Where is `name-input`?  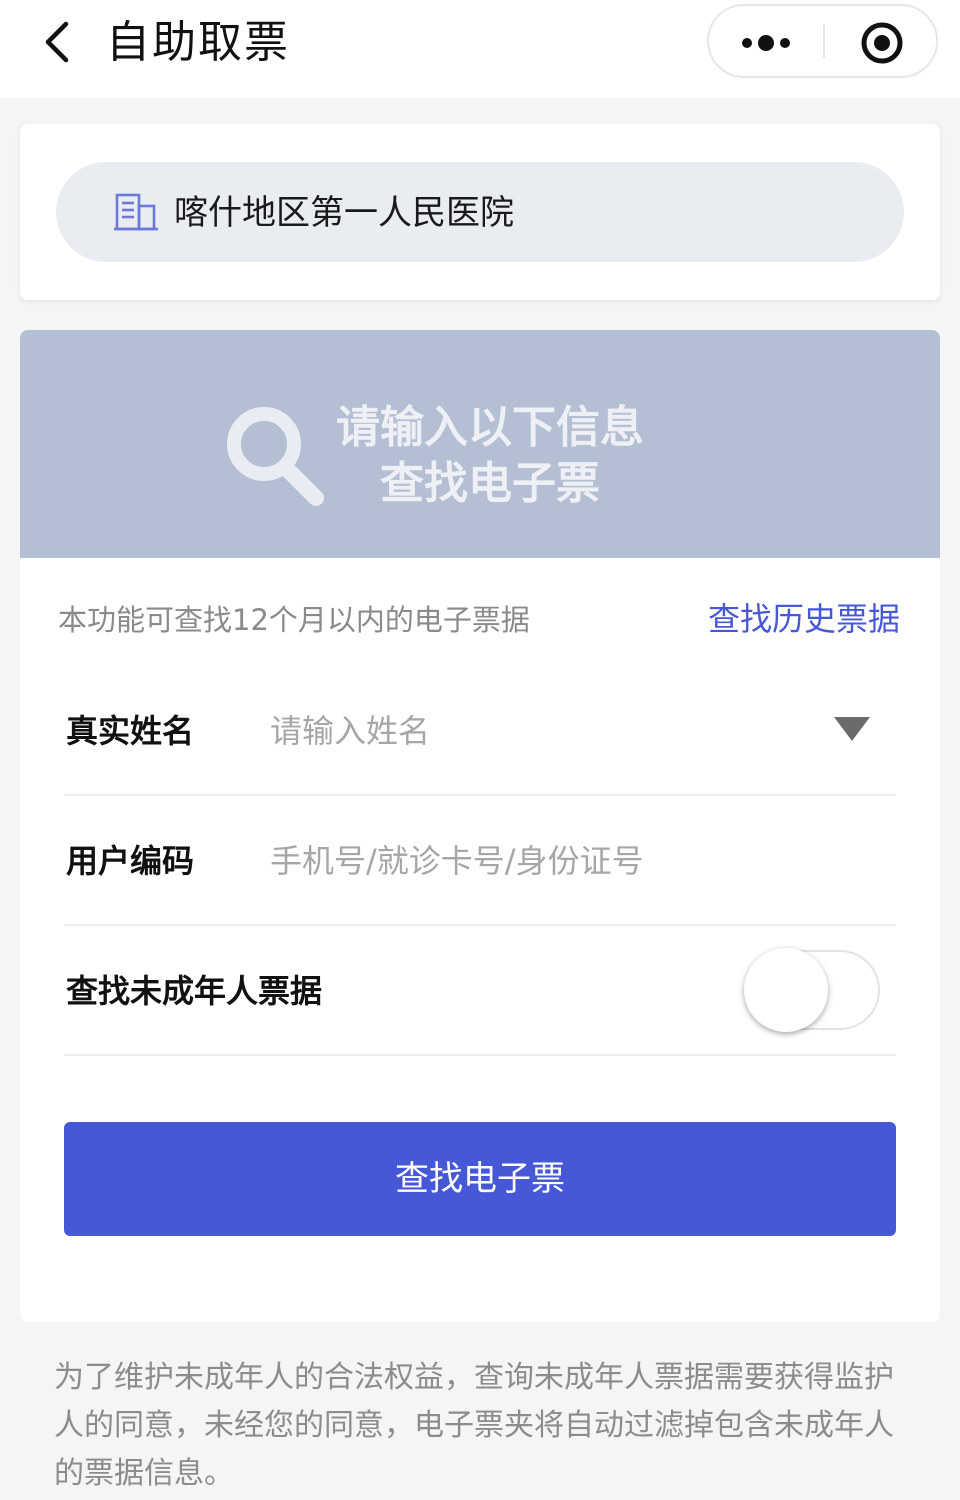 name-input is located at coordinates (540, 731).